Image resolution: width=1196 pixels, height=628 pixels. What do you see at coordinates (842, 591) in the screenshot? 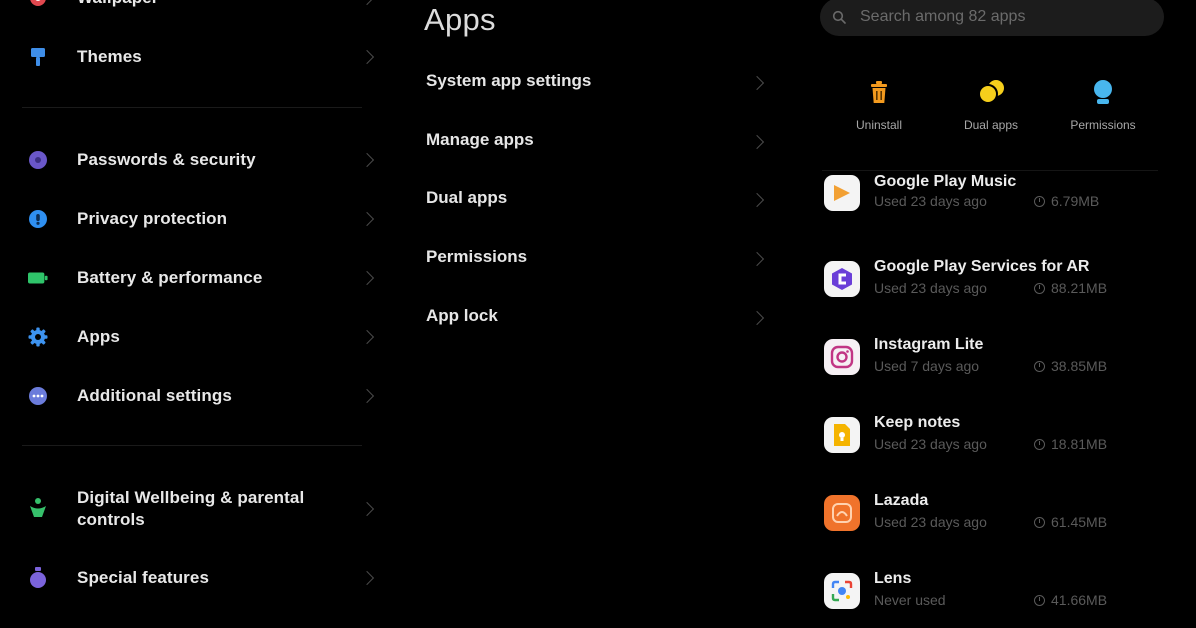
I see `lens-icon` at bounding box center [842, 591].